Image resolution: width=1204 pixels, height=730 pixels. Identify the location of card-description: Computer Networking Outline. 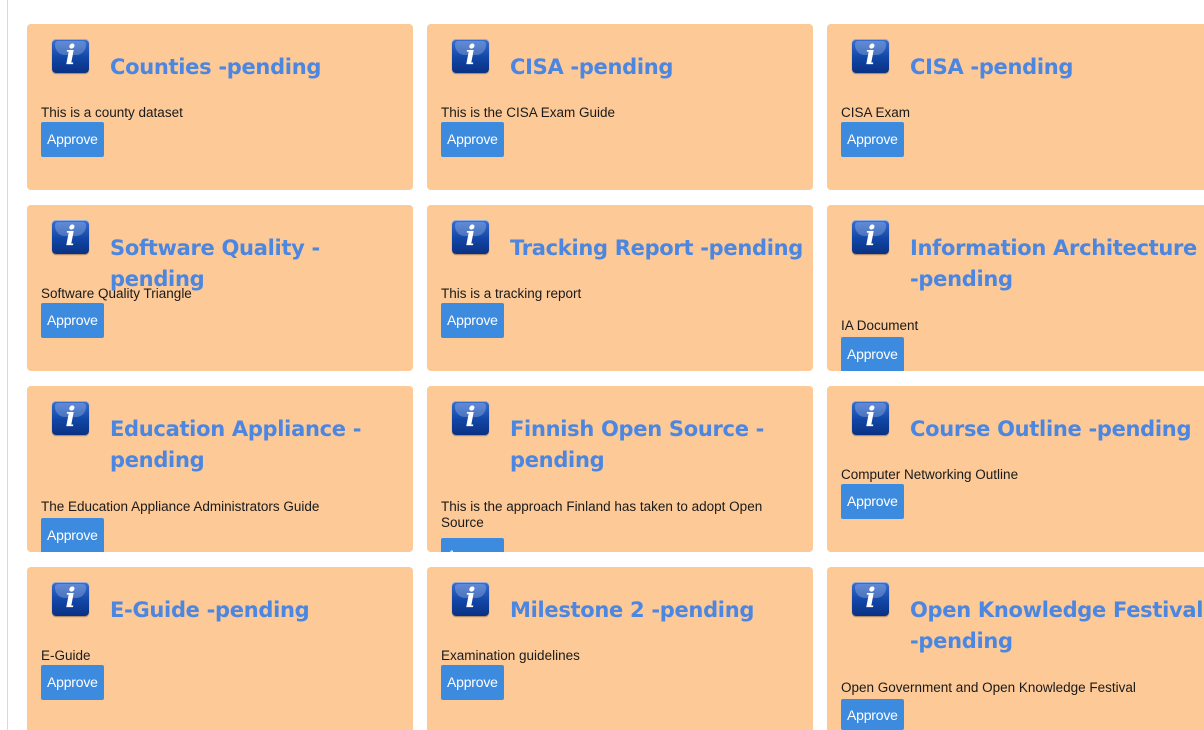
(930, 474).